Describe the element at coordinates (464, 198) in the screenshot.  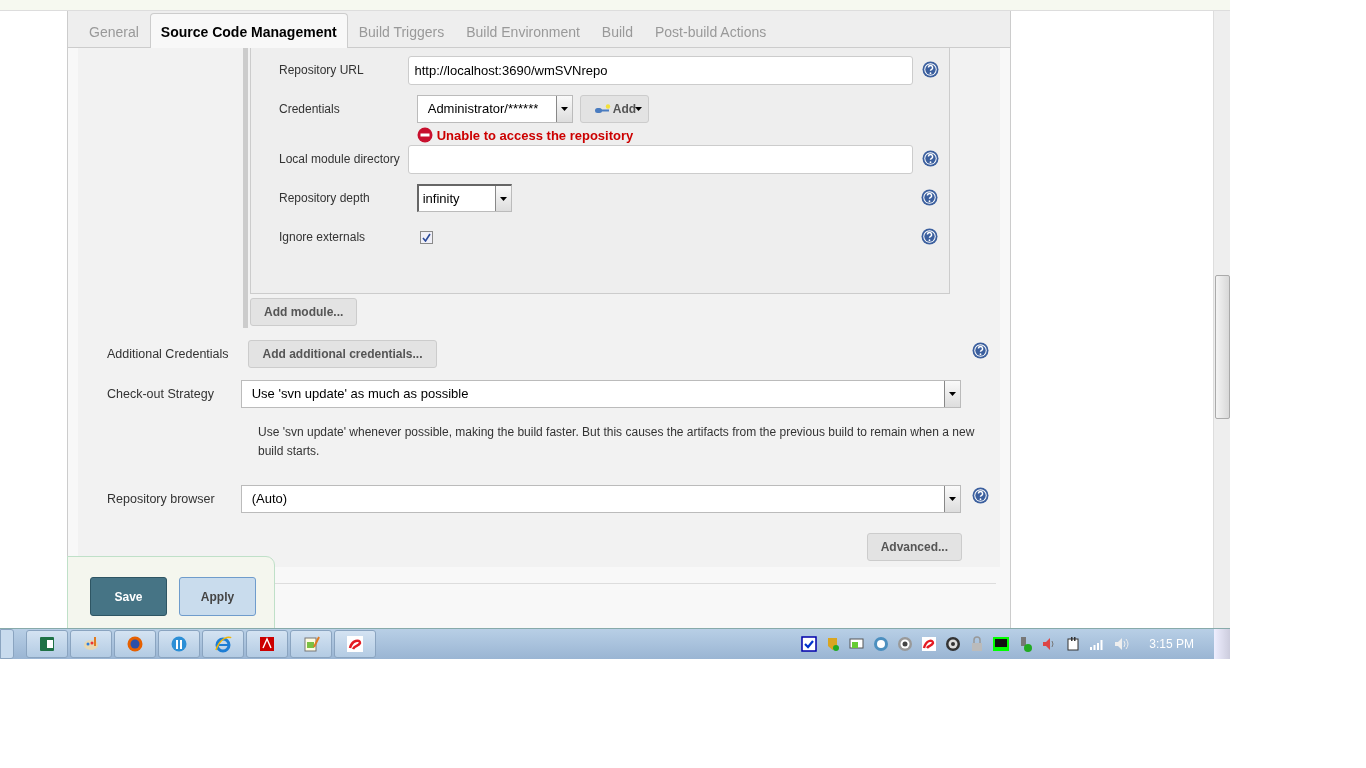
I see `depth-dropdown: infinity` at that location.